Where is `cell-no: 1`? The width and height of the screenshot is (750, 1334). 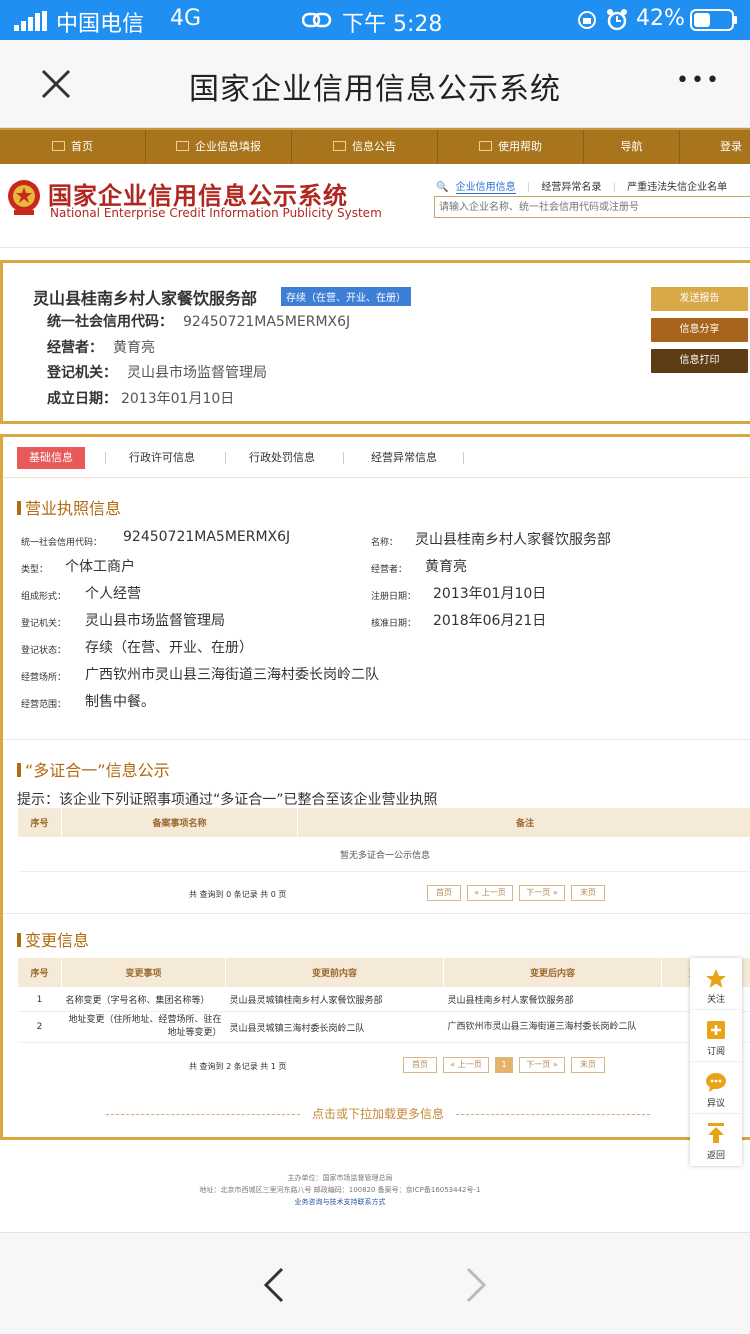
cell-no: 1 is located at coordinates (39, 999).